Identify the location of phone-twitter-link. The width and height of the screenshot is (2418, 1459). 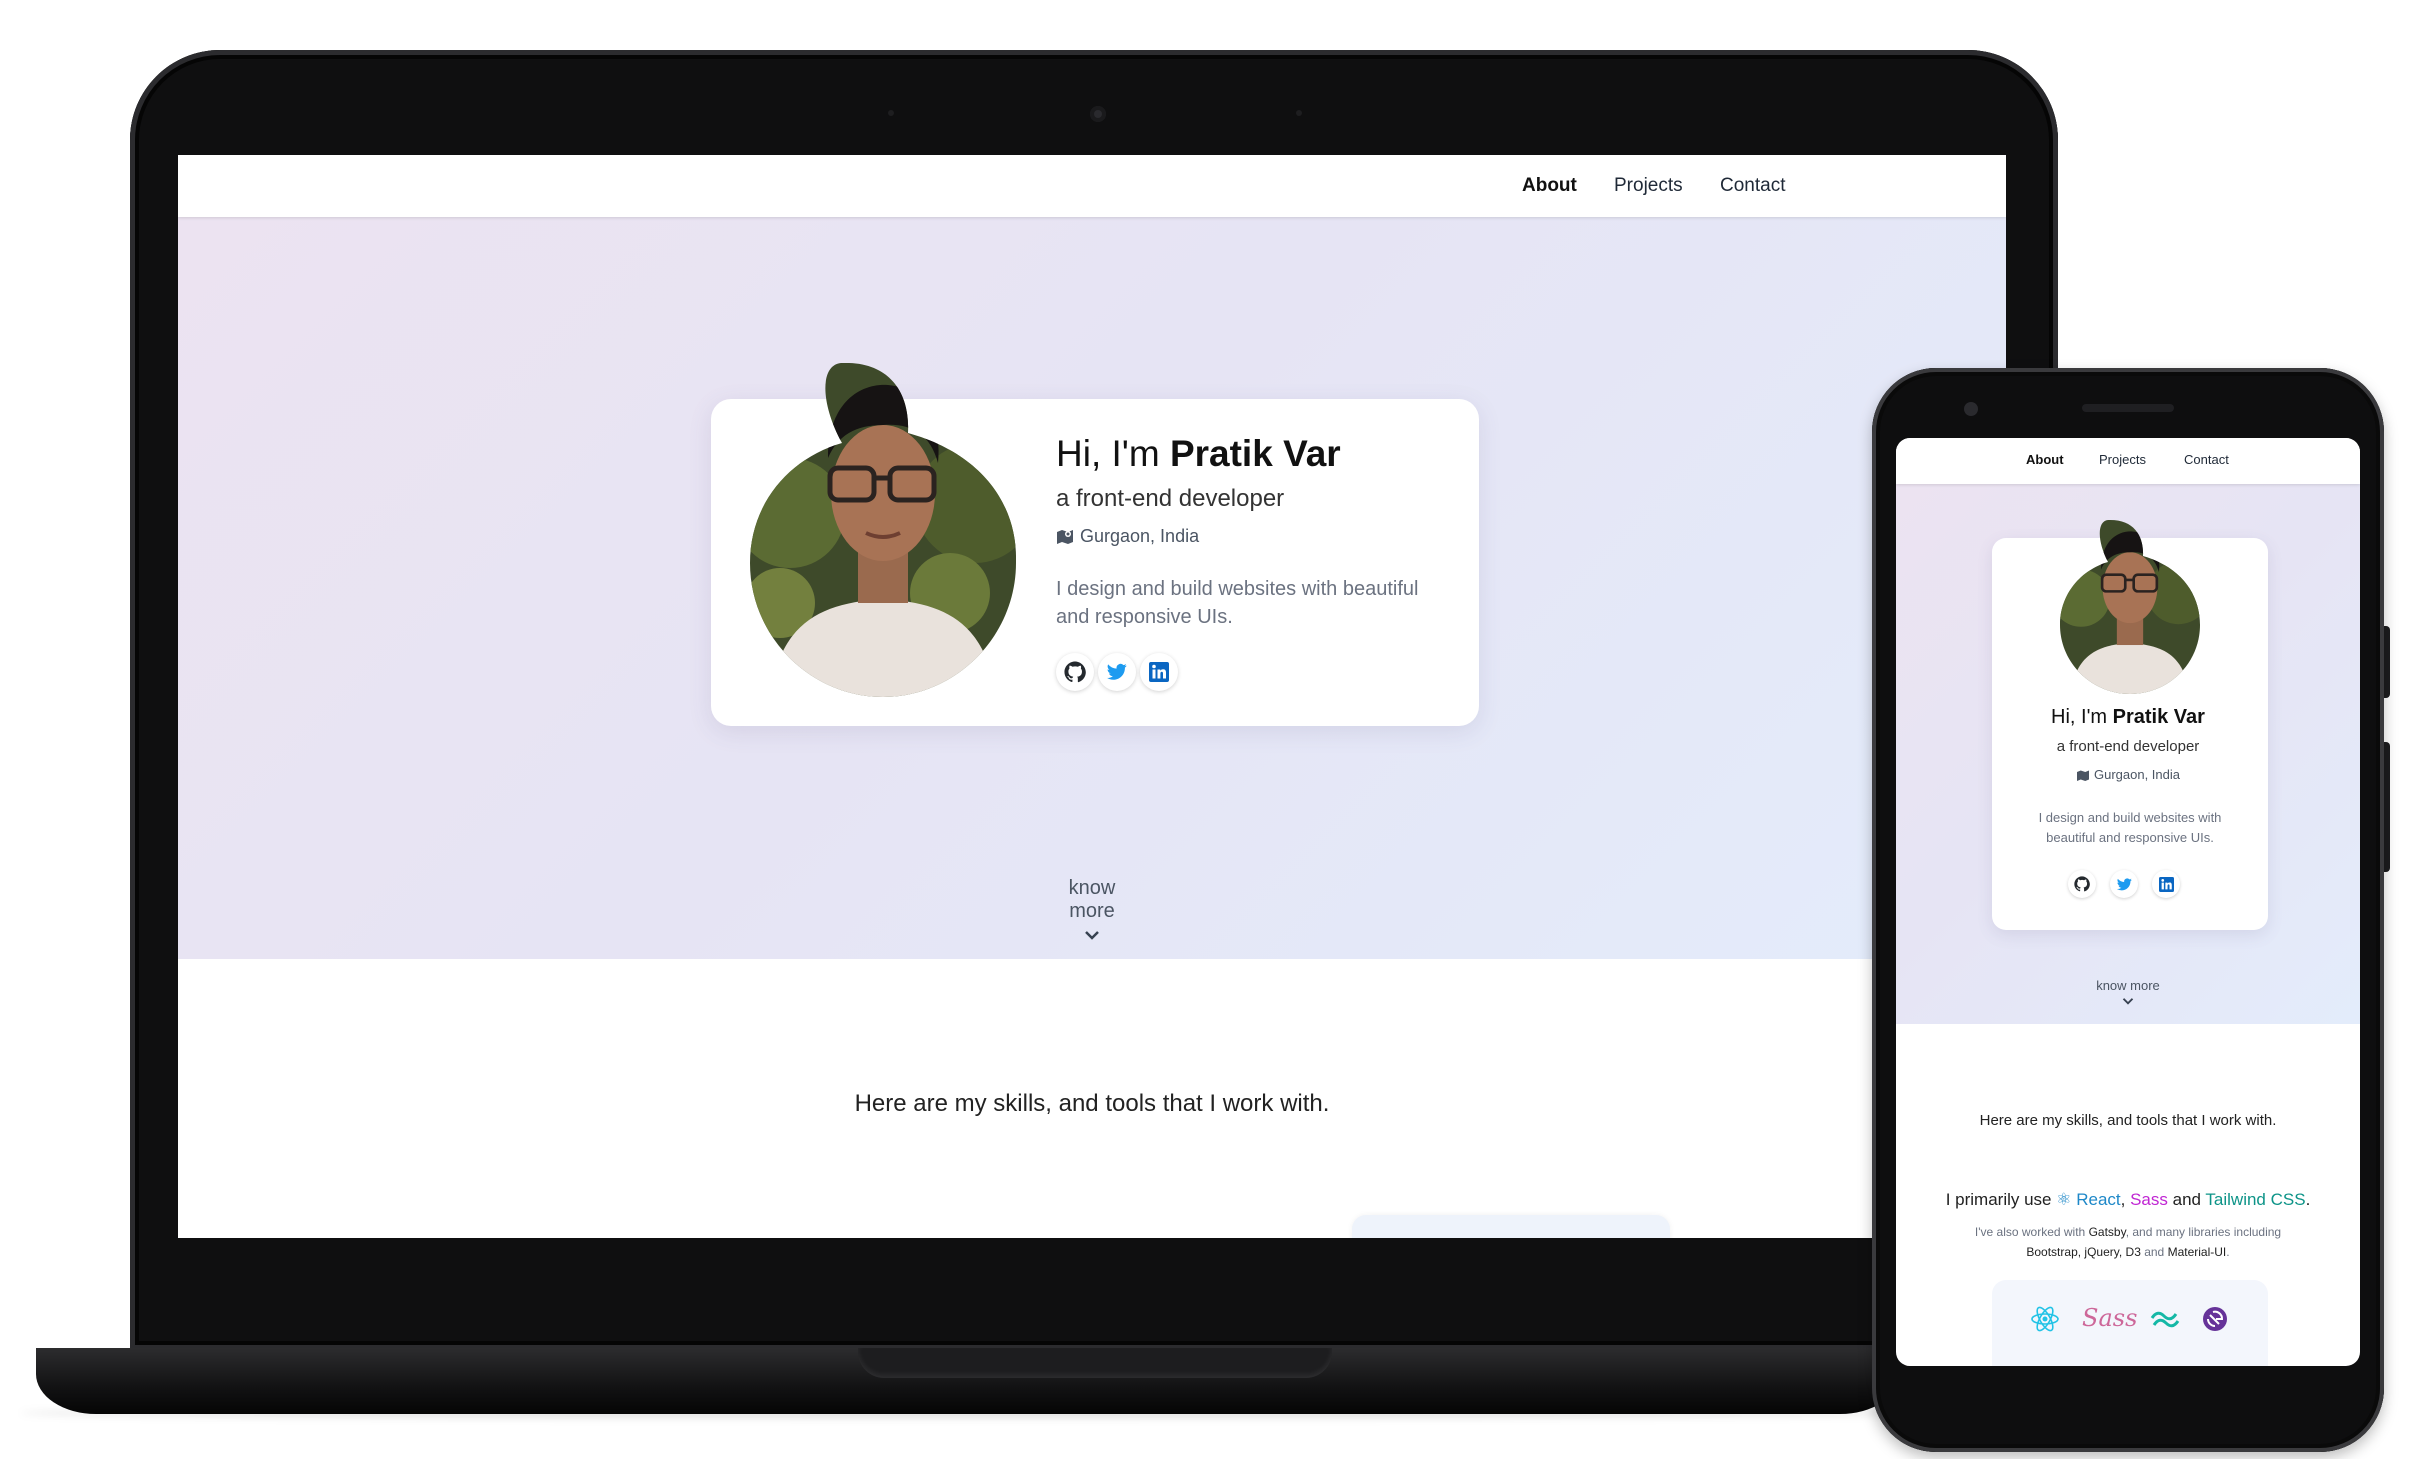
(2124, 884).